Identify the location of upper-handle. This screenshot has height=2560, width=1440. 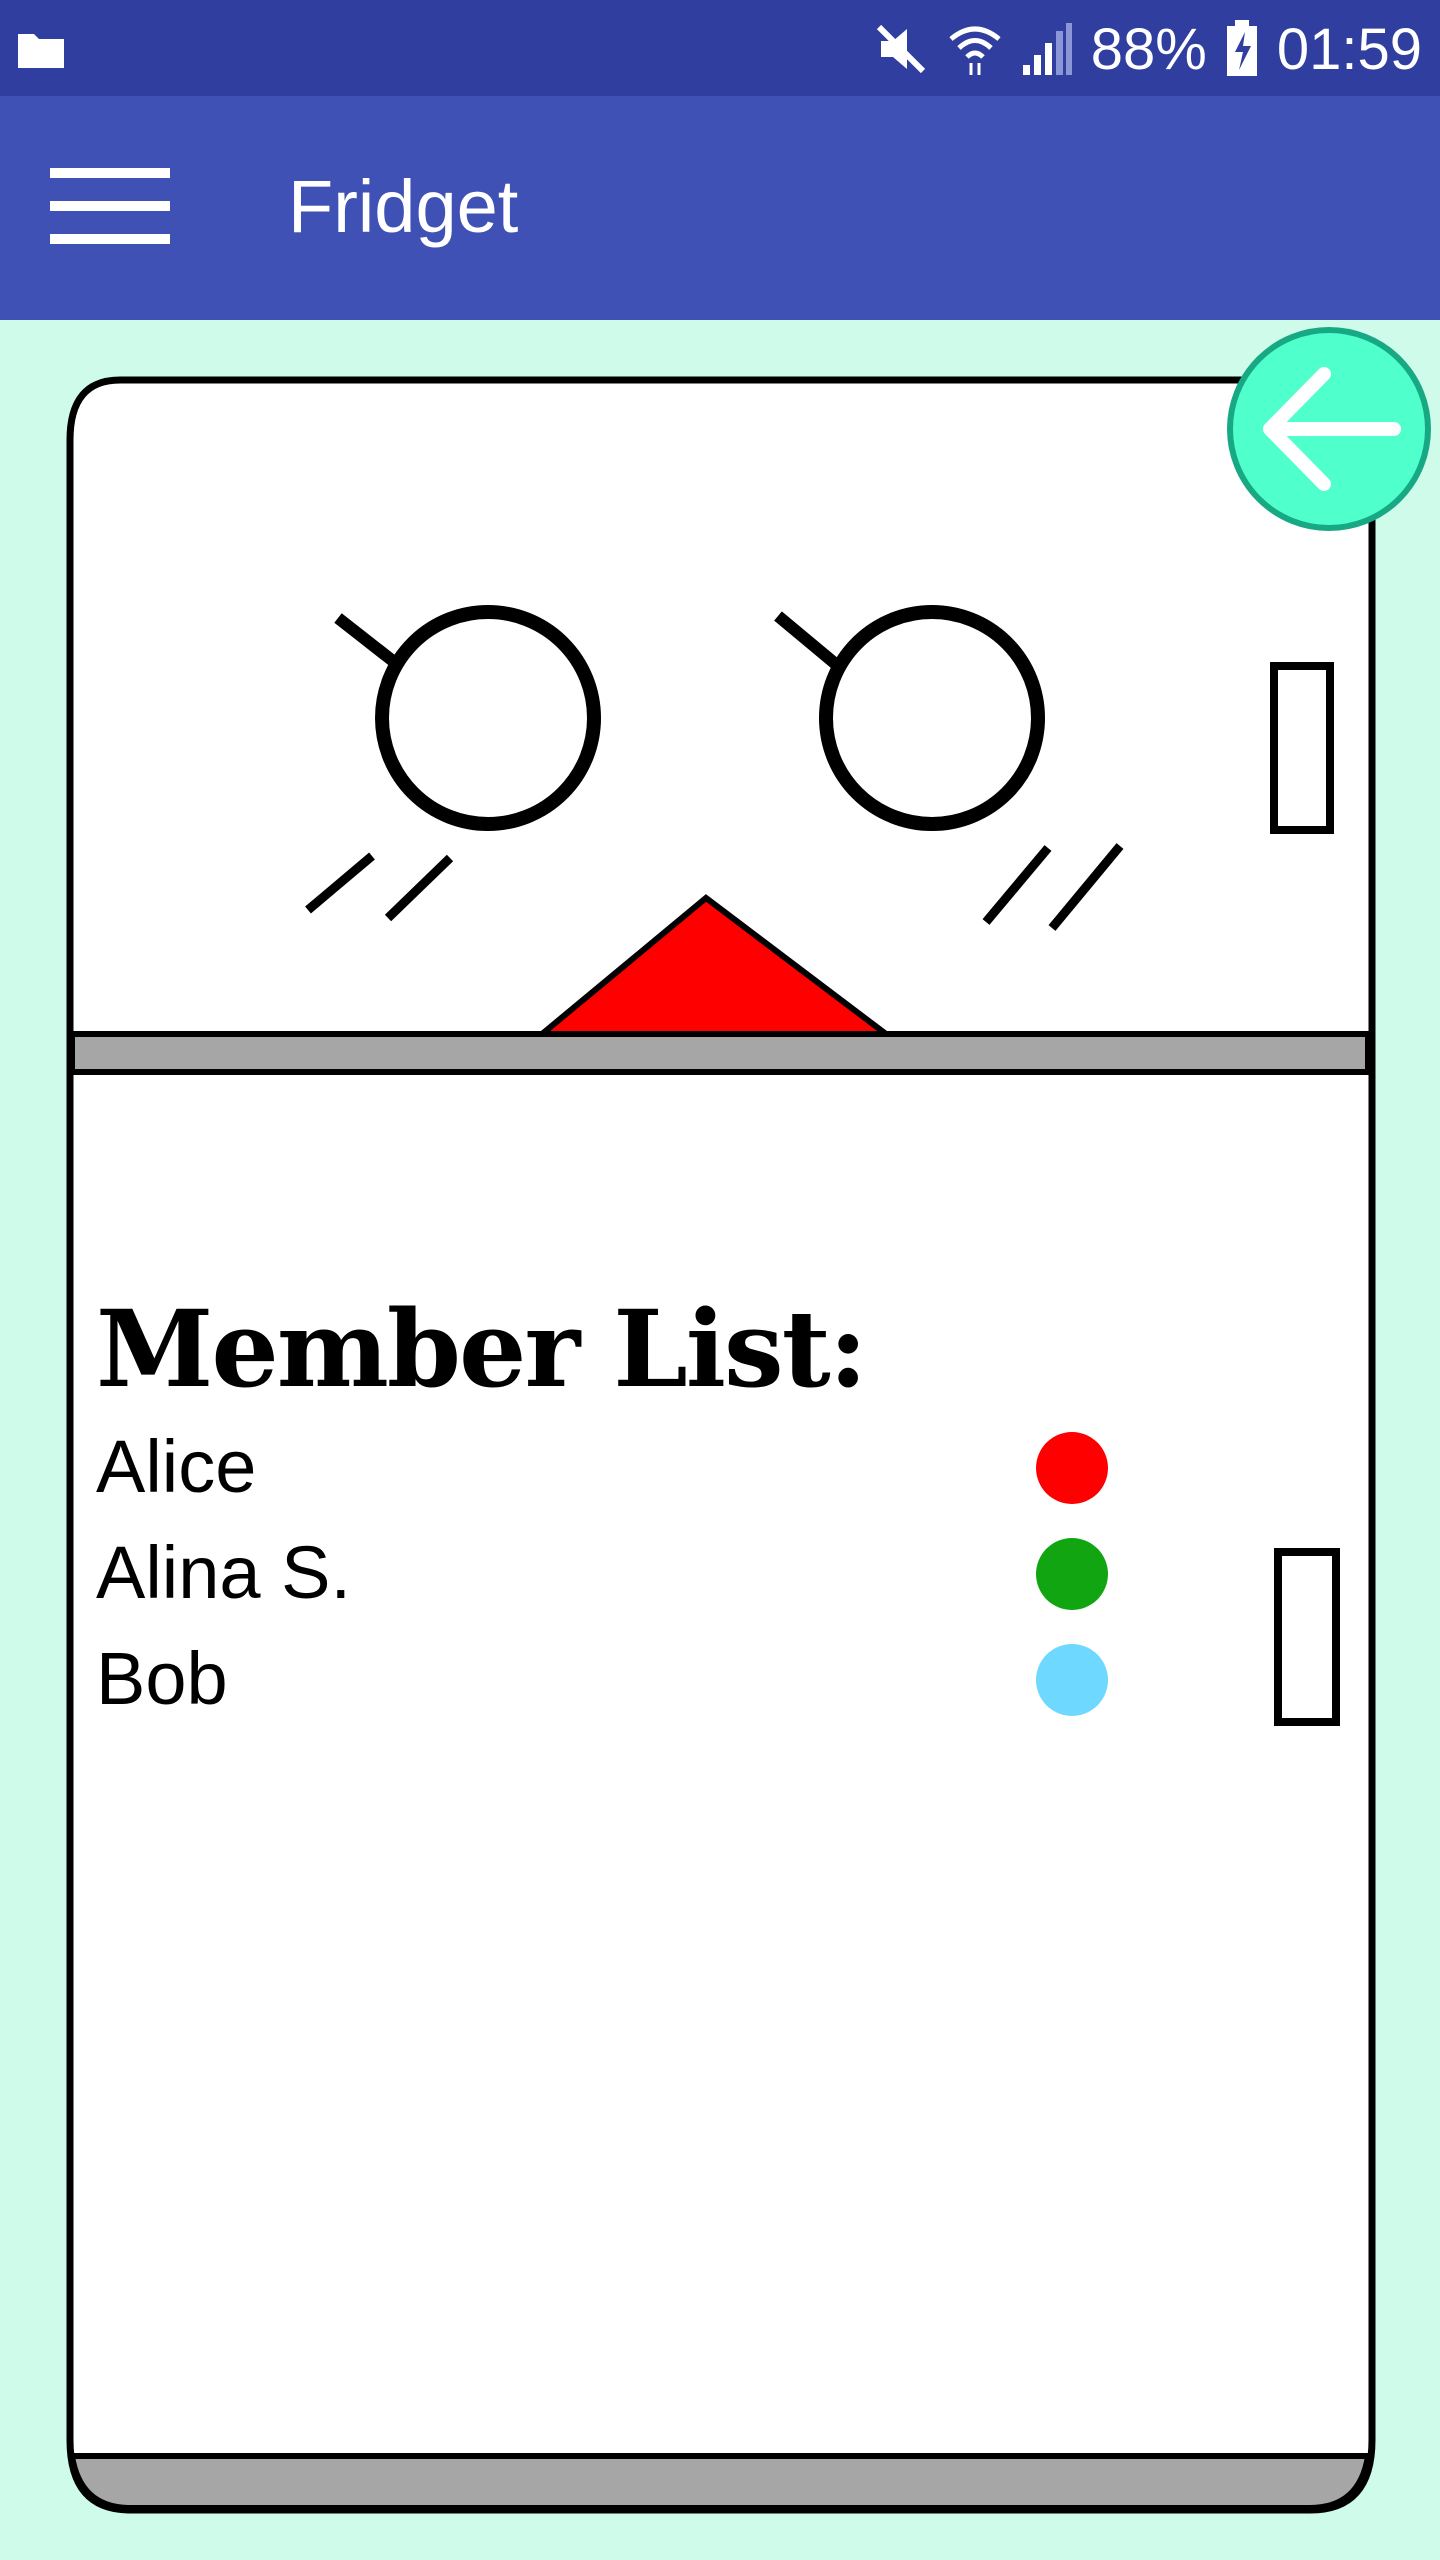
(1302, 748).